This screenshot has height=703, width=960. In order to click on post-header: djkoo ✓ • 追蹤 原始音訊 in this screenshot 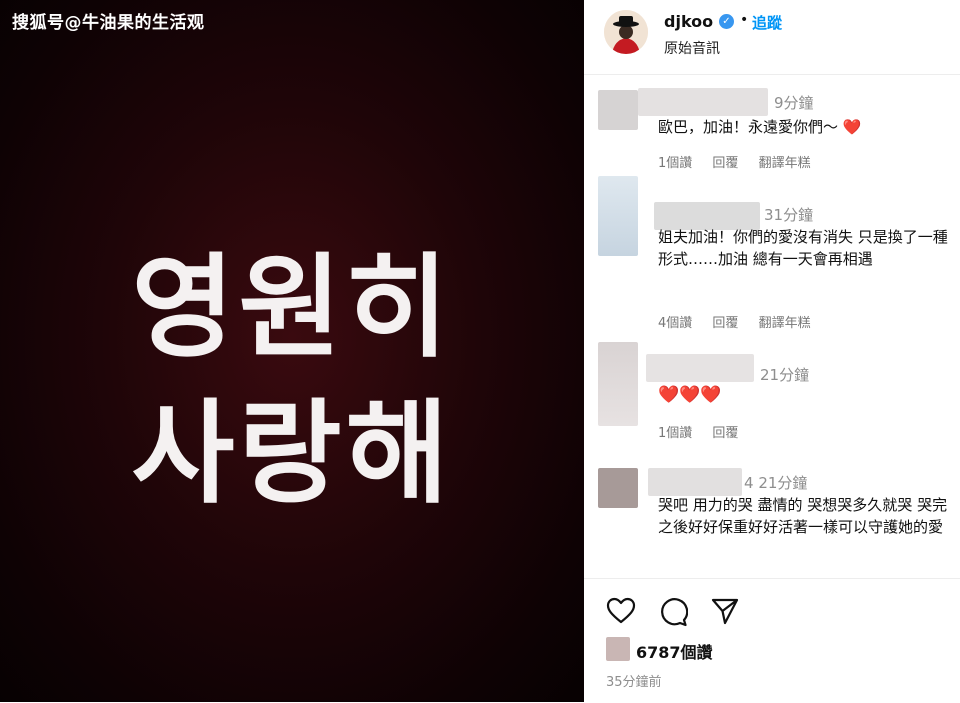, I will do `click(772, 37)`.